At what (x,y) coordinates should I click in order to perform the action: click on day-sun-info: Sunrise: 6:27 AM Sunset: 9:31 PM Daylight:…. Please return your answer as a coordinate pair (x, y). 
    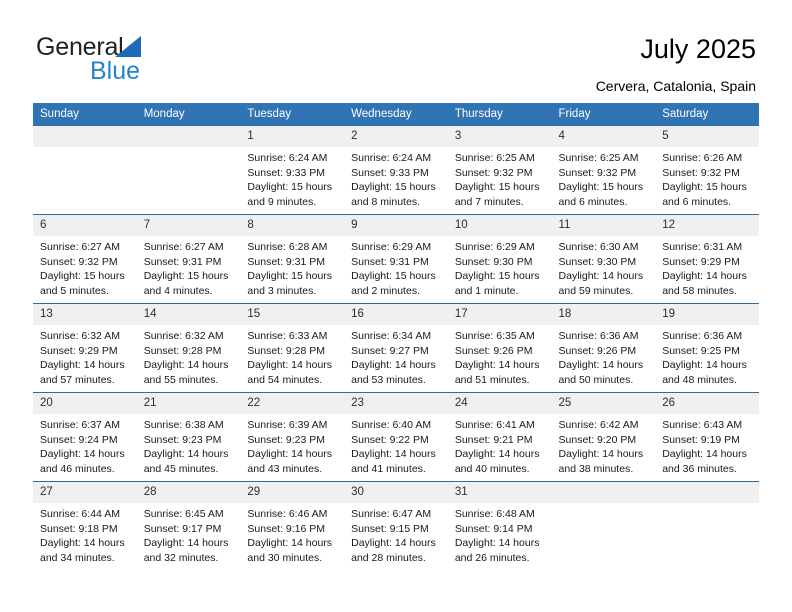
    Looking at the image, I should click on (189, 267).